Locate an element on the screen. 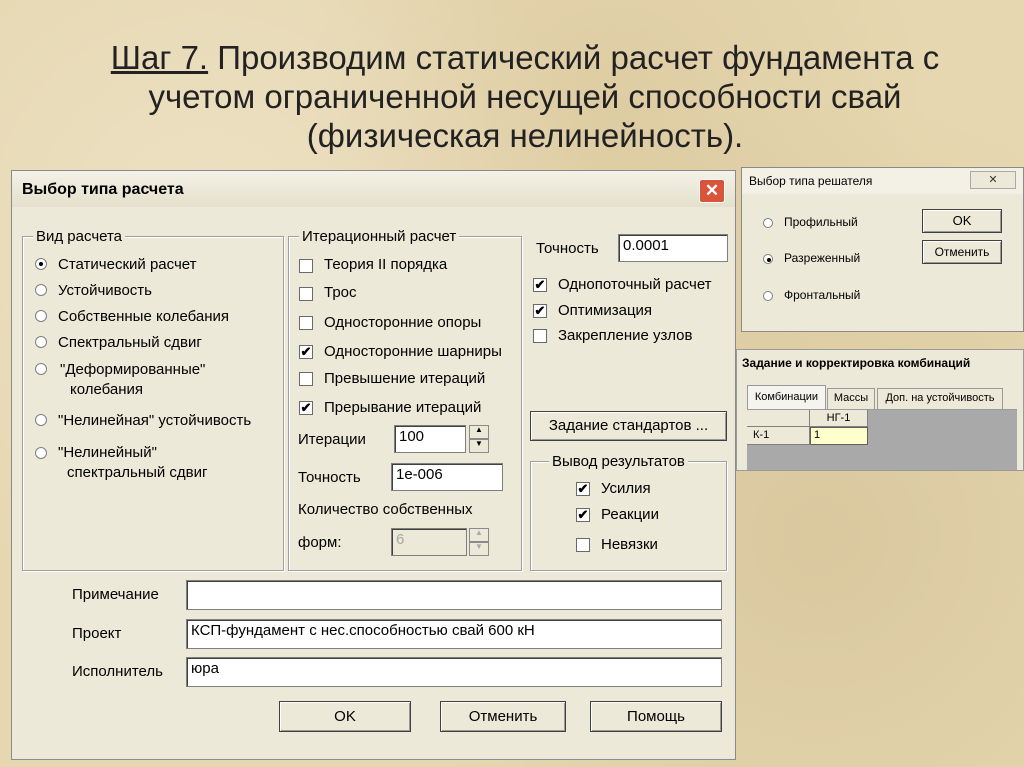 The image size is (1024, 767). title-line-3: (физическая нелинейность). is located at coordinates (525, 135).